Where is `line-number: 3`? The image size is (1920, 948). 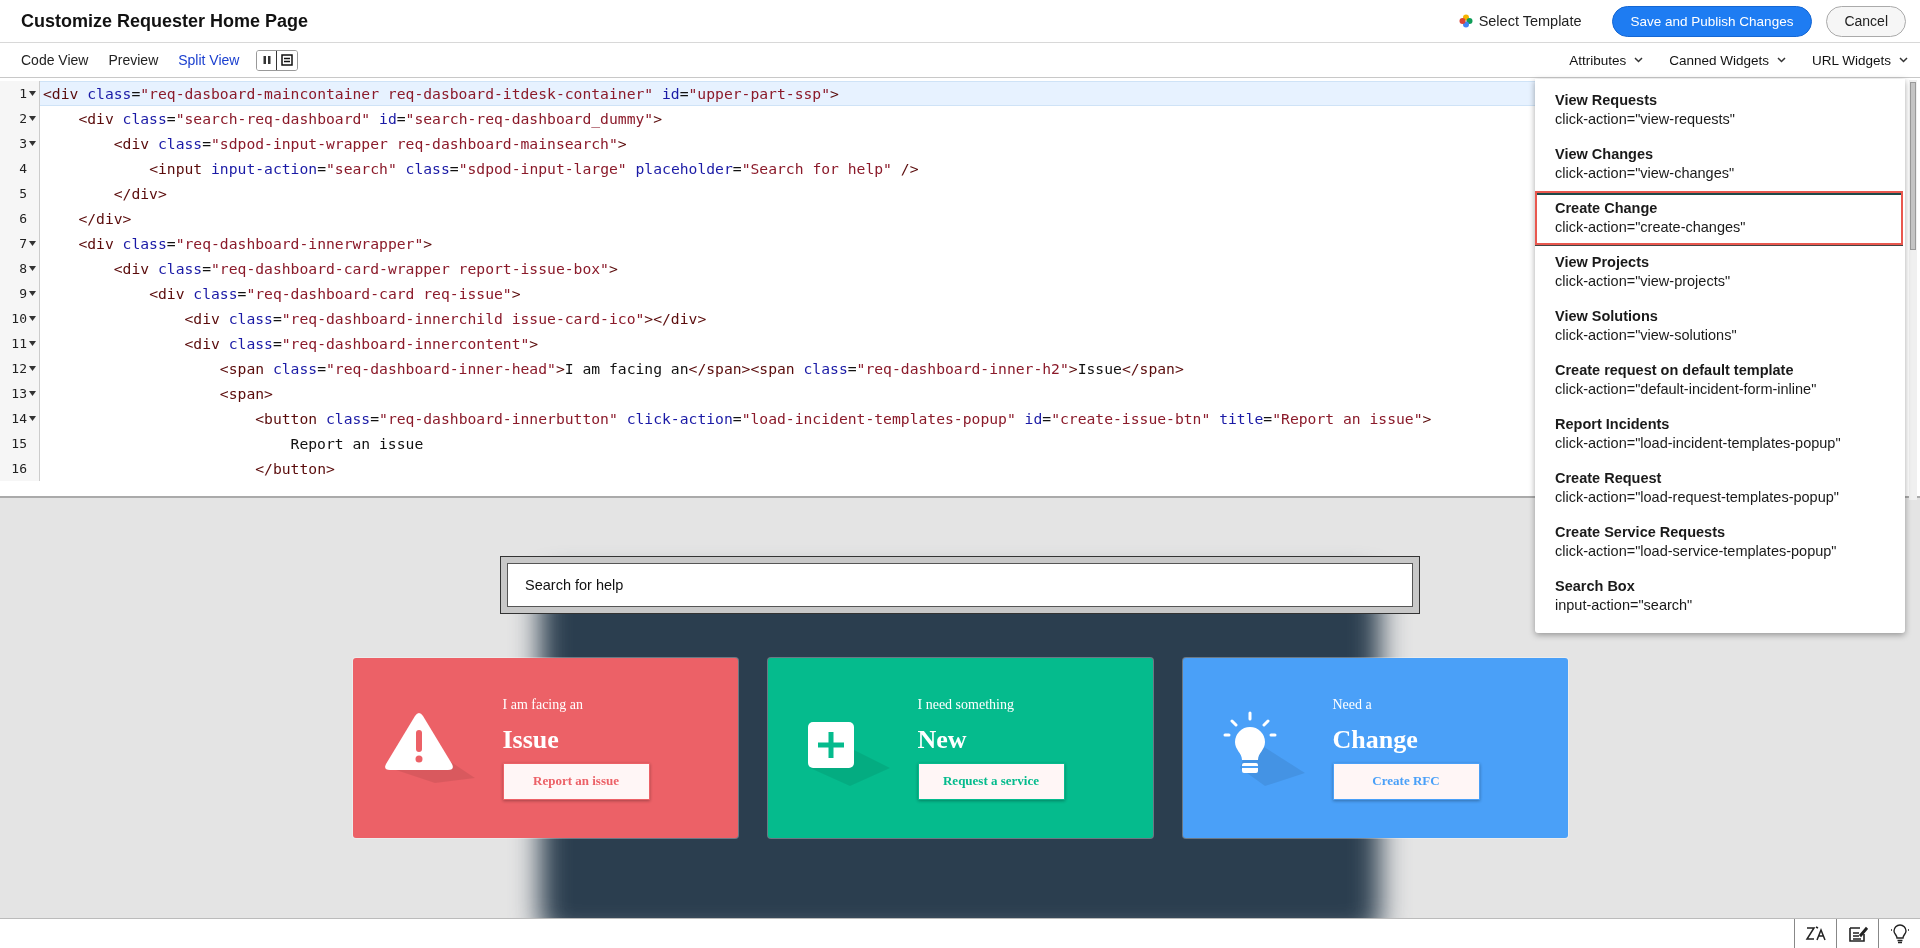 line-number: 3 is located at coordinates (23, 143).